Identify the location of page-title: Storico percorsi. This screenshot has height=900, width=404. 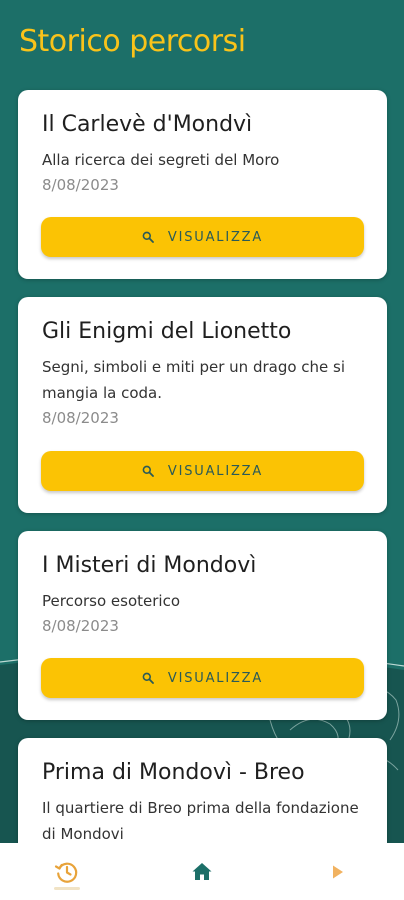
(132, 41).